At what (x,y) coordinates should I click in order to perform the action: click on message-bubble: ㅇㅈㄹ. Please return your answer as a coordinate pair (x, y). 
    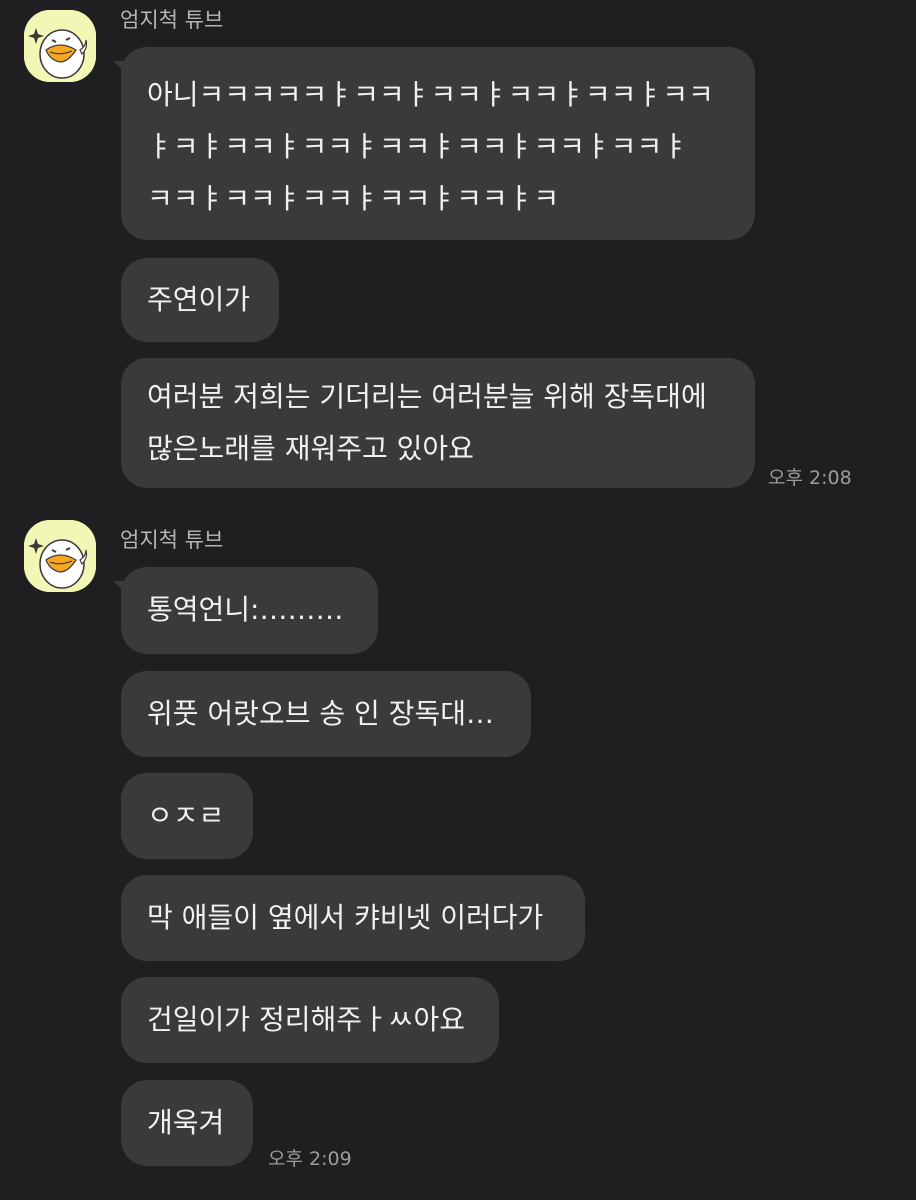
    Looking at the image, I should click on (187, 816).